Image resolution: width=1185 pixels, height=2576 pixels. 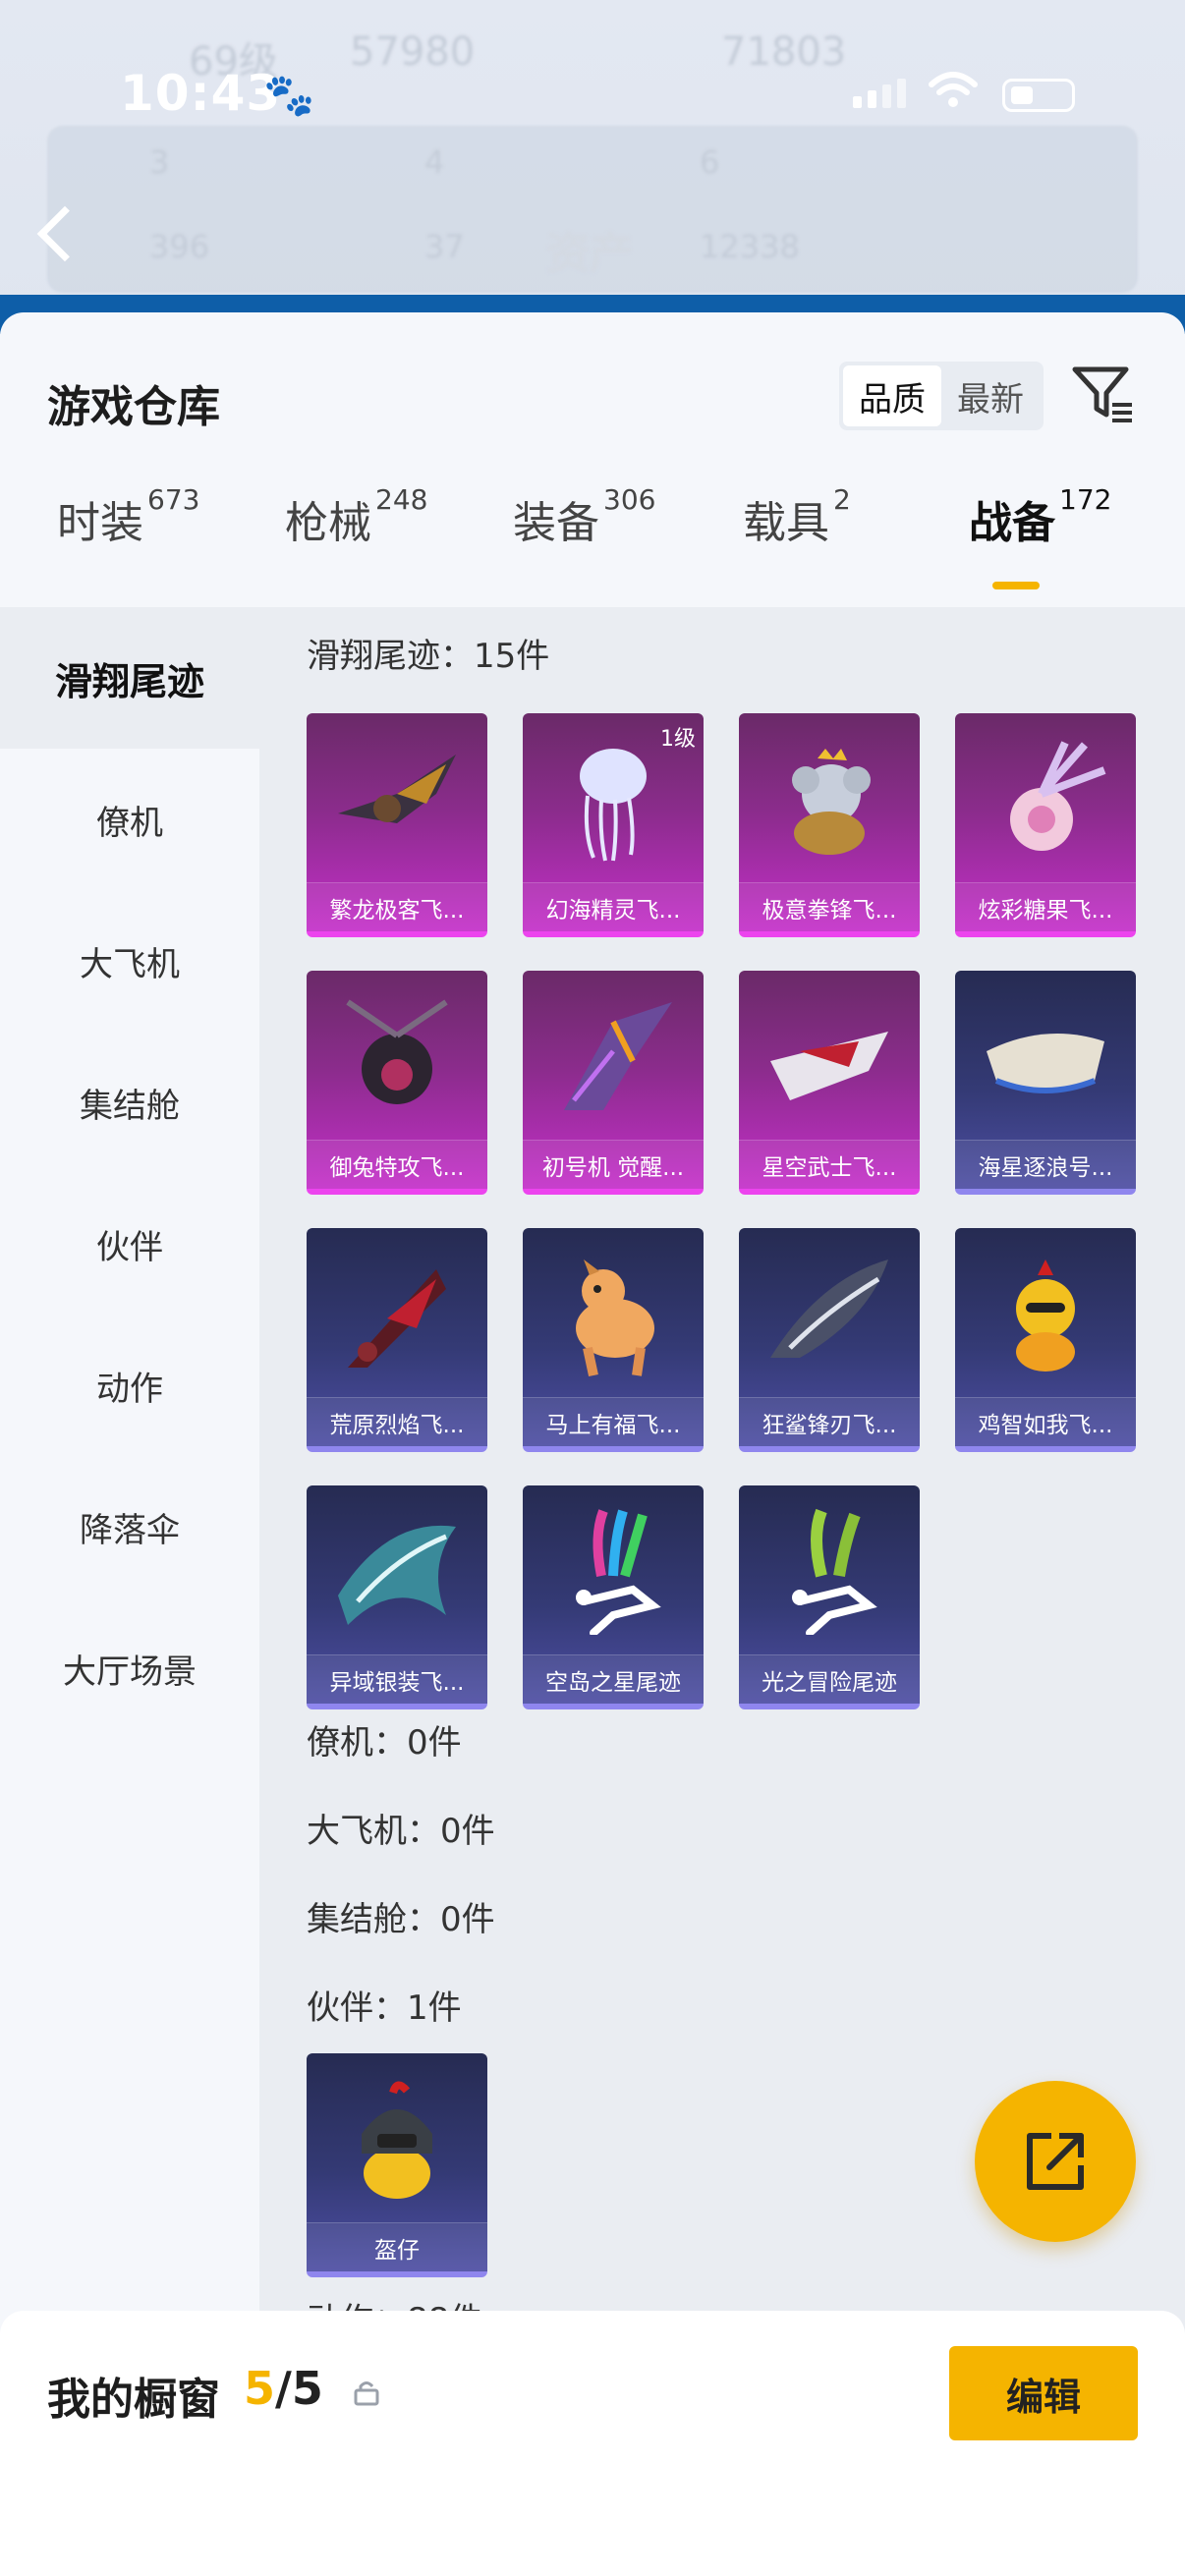 I want to click on showcase-bar: 我的橱窗 5/5 编辑, so click(x=592, y=2443).